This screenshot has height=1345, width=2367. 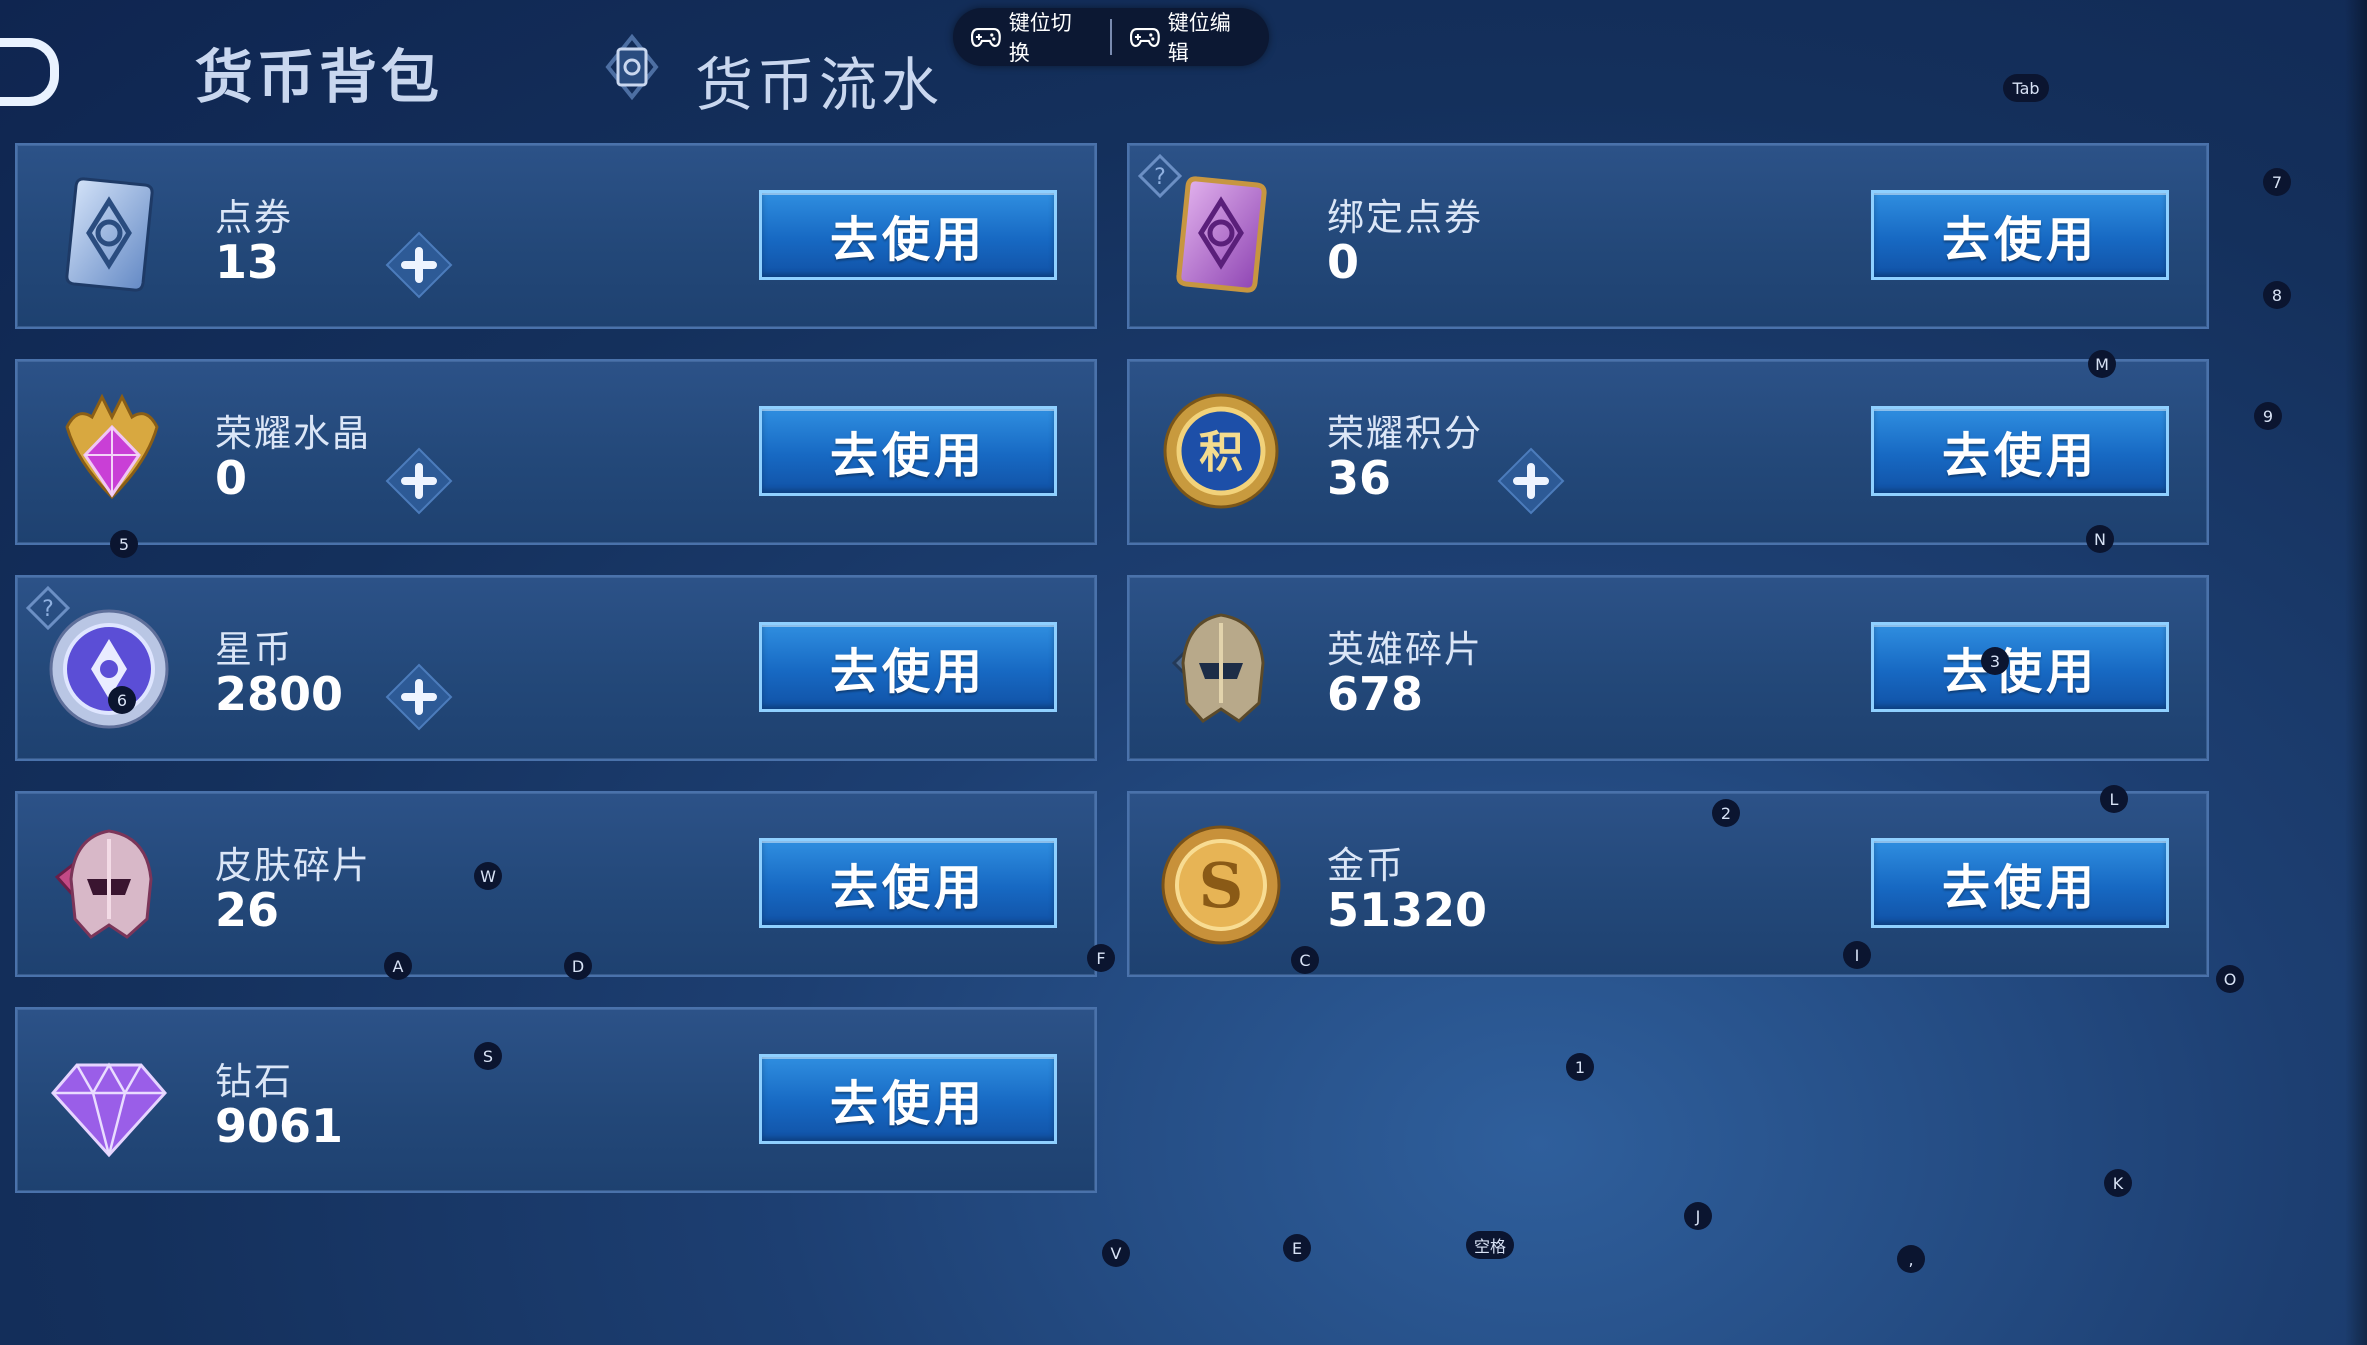 What do you see at coordinates (122, 700) in the screenshot?
I see `key-hint-6: 6` at bounding box center [122, 700].